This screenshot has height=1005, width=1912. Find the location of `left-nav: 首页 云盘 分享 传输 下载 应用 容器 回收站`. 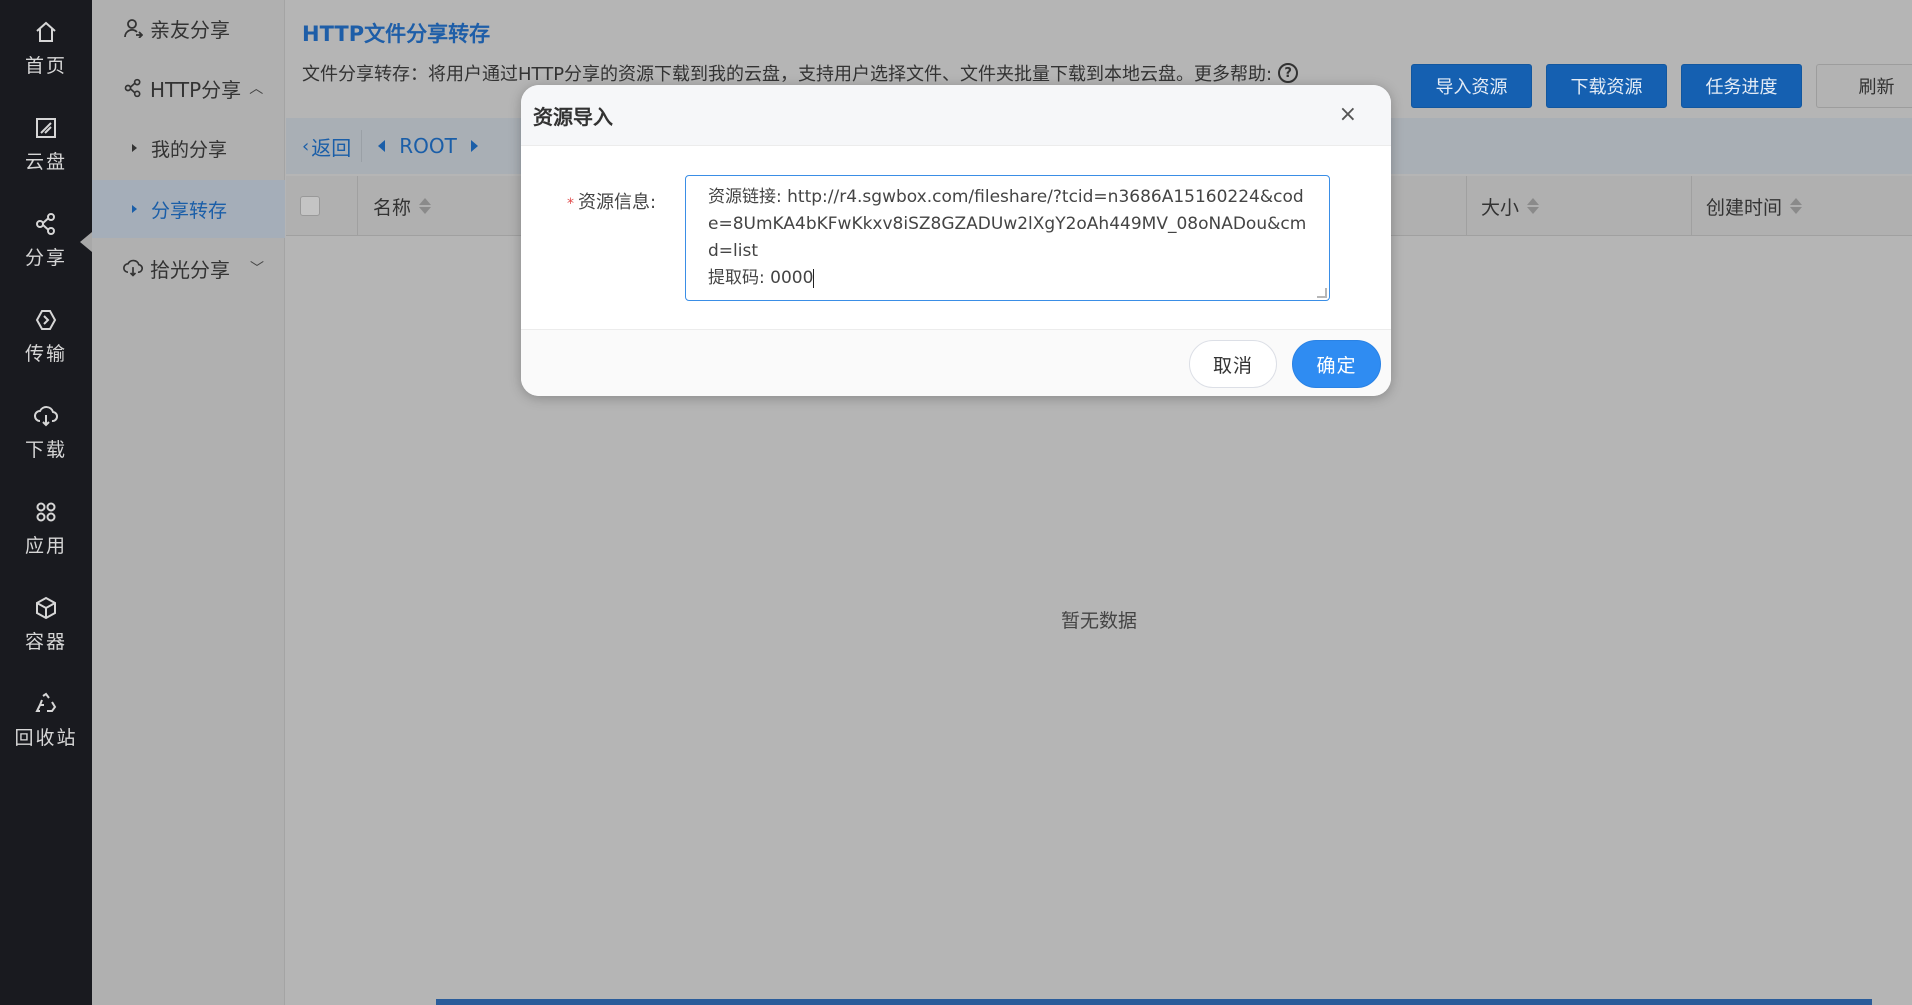

left-nav: 首页 云盘 分享 传输 下载 应用 容器 回收站 is located at coordinates (46, 502).